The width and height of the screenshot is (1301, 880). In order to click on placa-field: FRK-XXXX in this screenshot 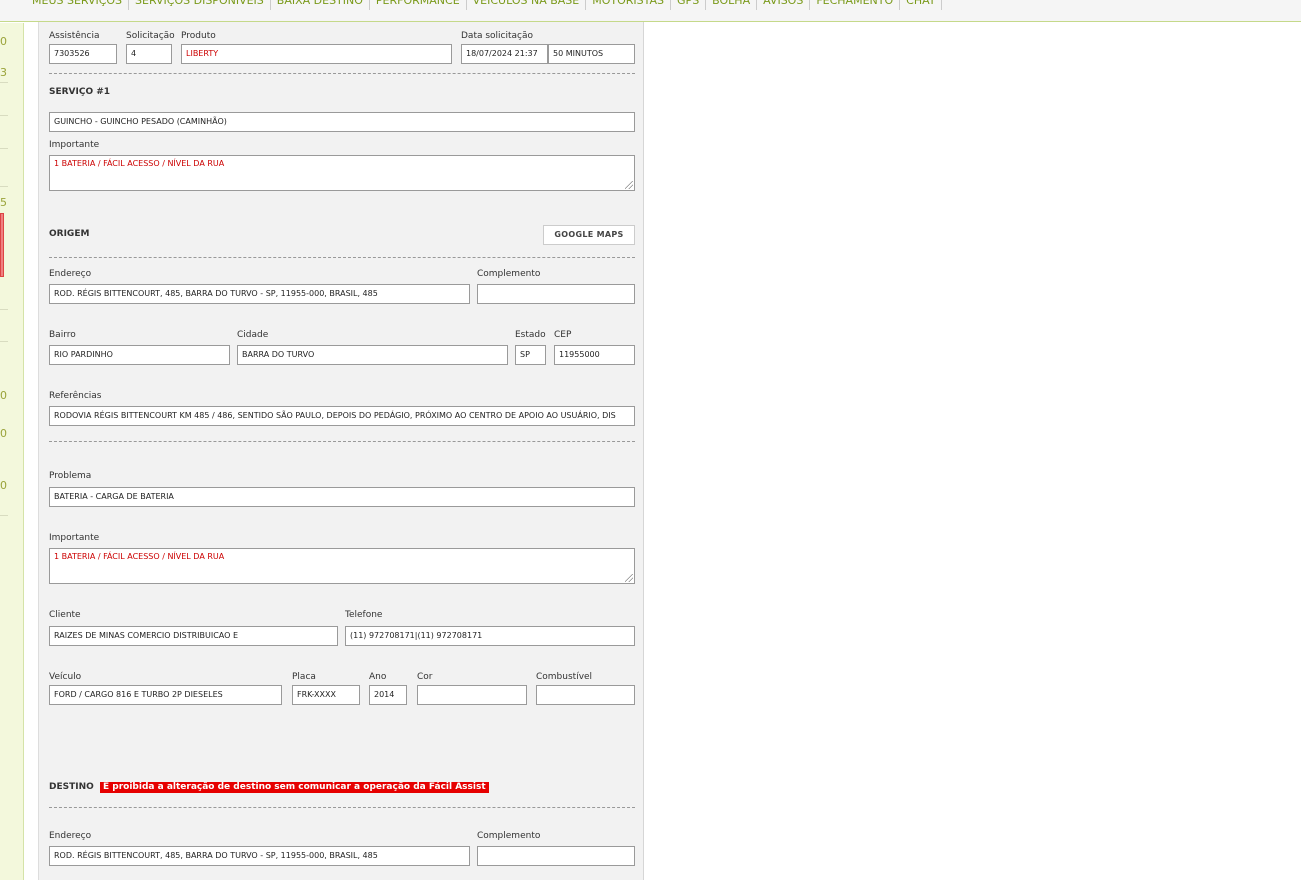, I will do `click(326, 695)`.